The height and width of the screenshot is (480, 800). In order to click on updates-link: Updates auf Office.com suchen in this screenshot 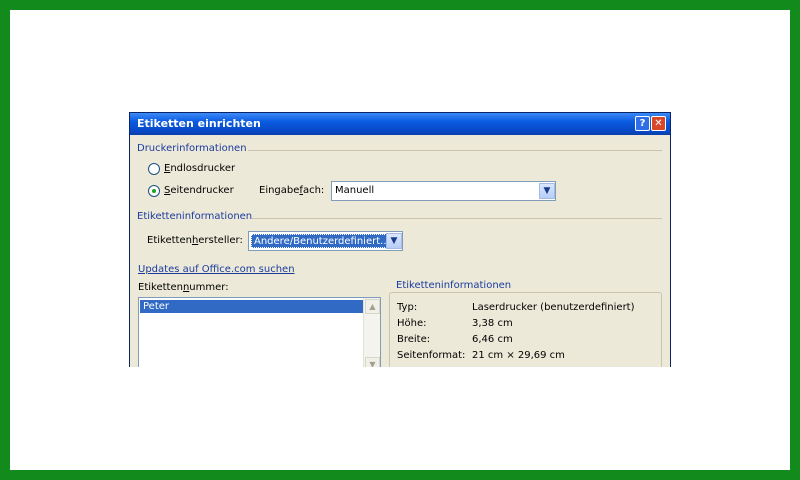, I will do `click(216, 269)`.